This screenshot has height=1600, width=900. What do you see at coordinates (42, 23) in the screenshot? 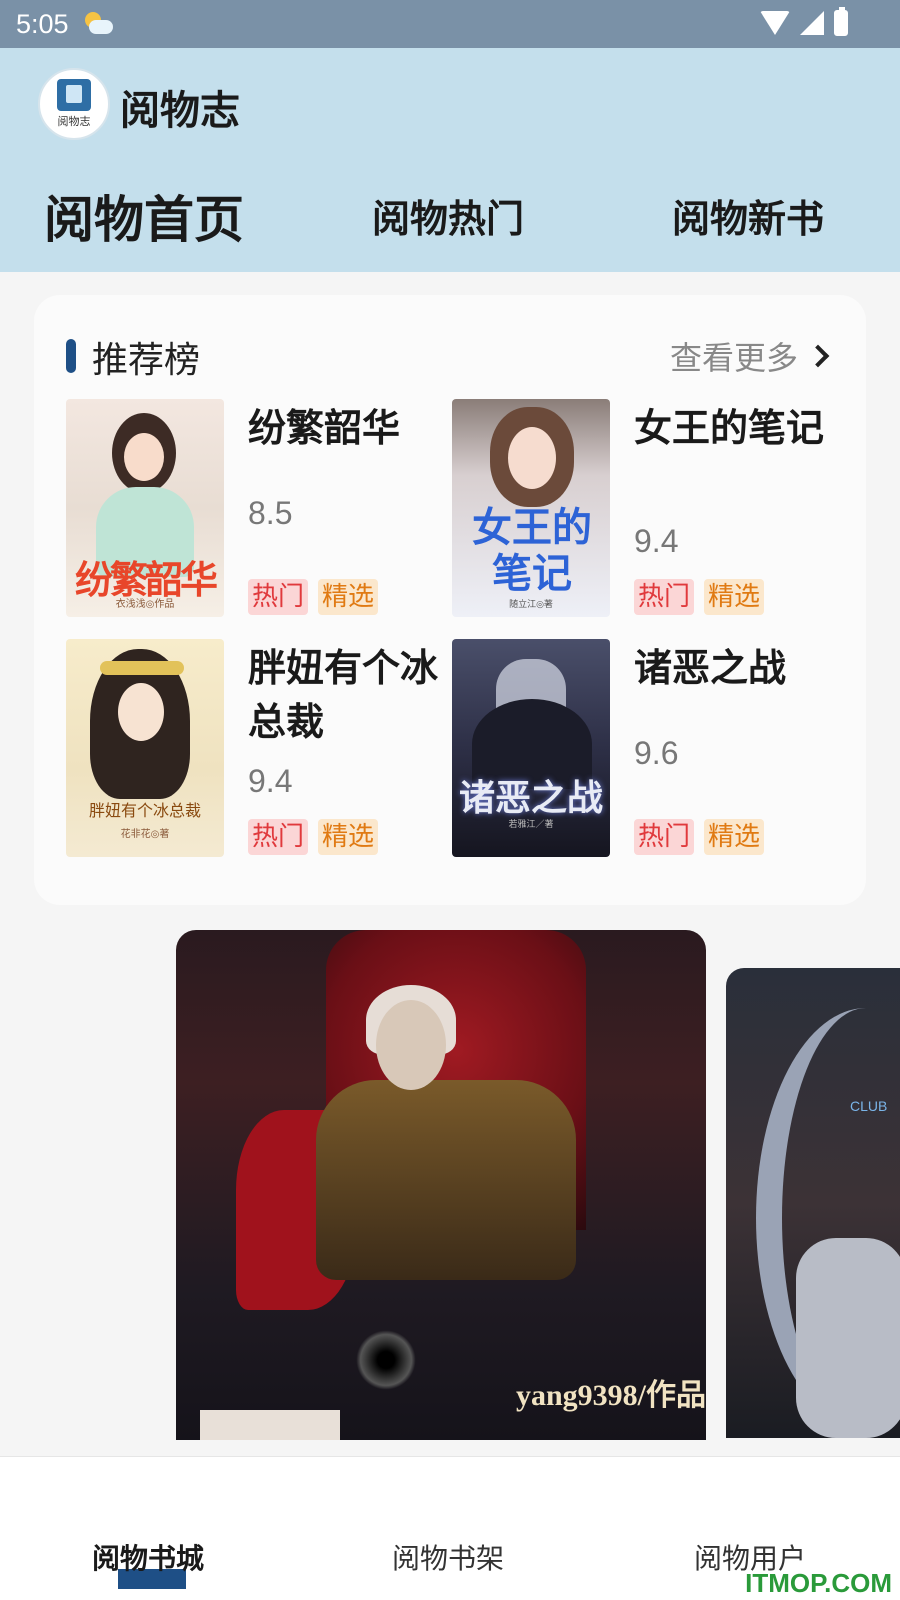
I see `status-time: 5:05` at bounding box center [42, 23].